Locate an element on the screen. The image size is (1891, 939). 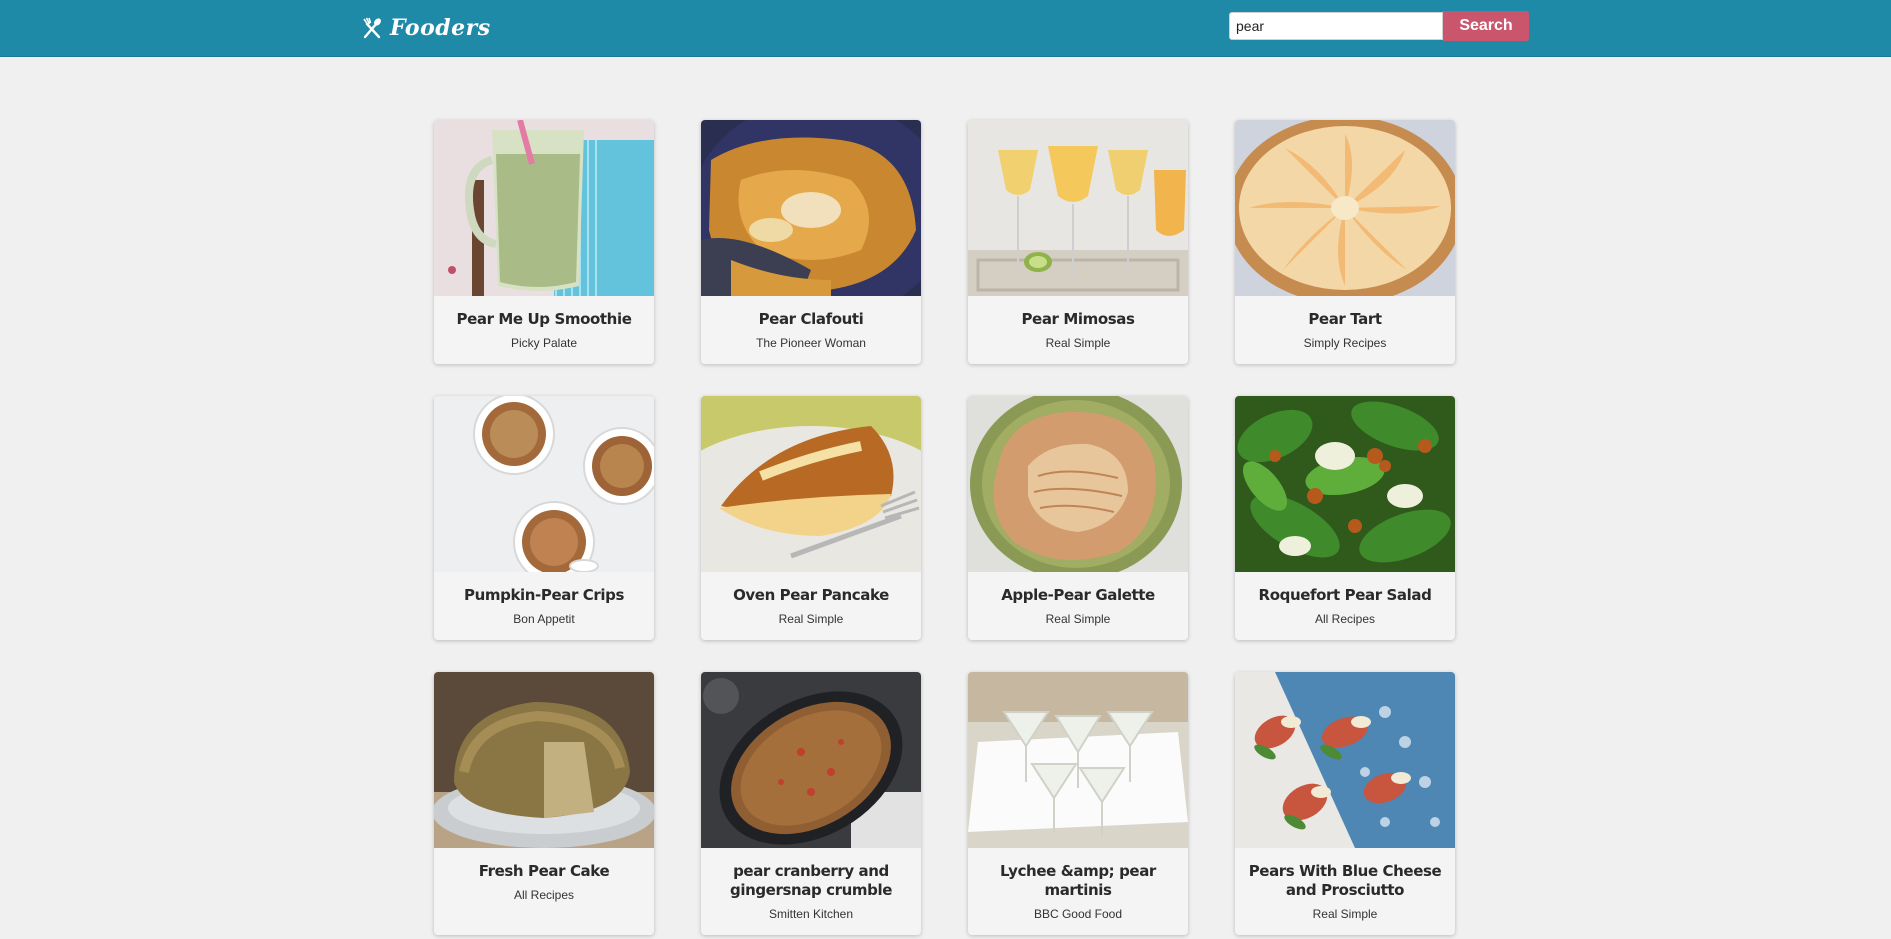
recipe-card: Pumpkin-Pear Crips Bon Appetit is located at coordinates (544, 518).